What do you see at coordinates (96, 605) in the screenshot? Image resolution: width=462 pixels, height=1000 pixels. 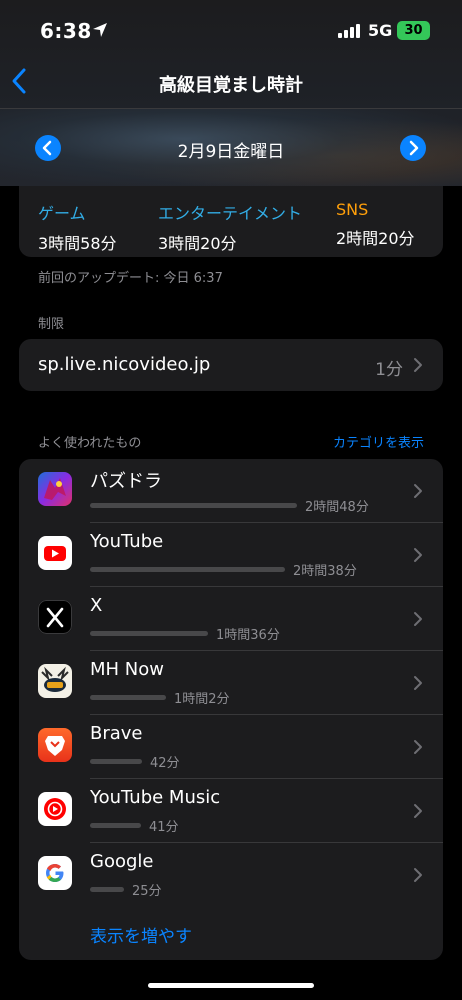 I see `app-name: X` at bounding box center [96, 605].